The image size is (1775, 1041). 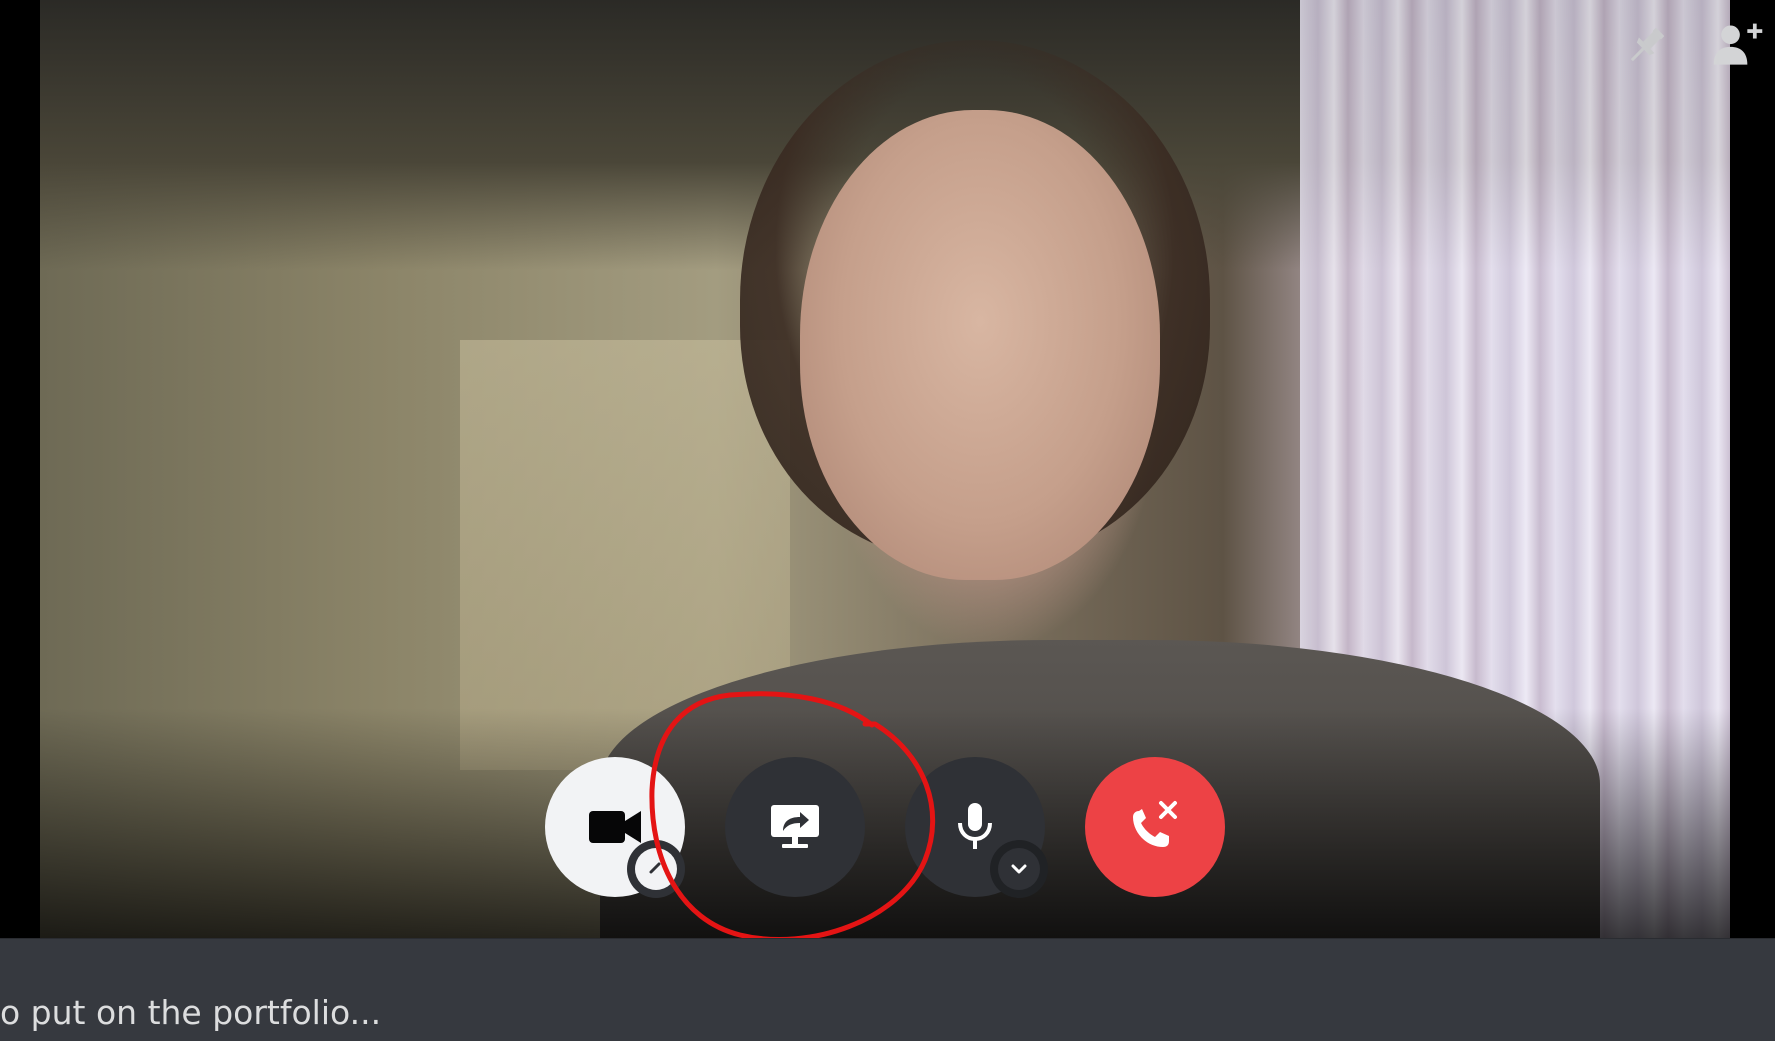 I want to click on screen-share-button, so click(x=795, y=827).